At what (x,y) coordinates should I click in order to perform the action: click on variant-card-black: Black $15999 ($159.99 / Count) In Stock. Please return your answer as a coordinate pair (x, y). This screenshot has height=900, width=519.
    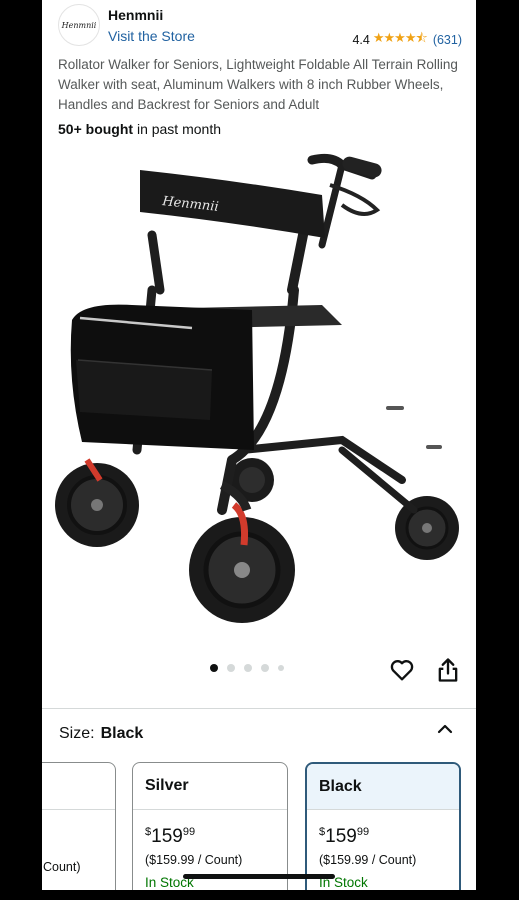
    Looking at the image, I should click on (383, 826).